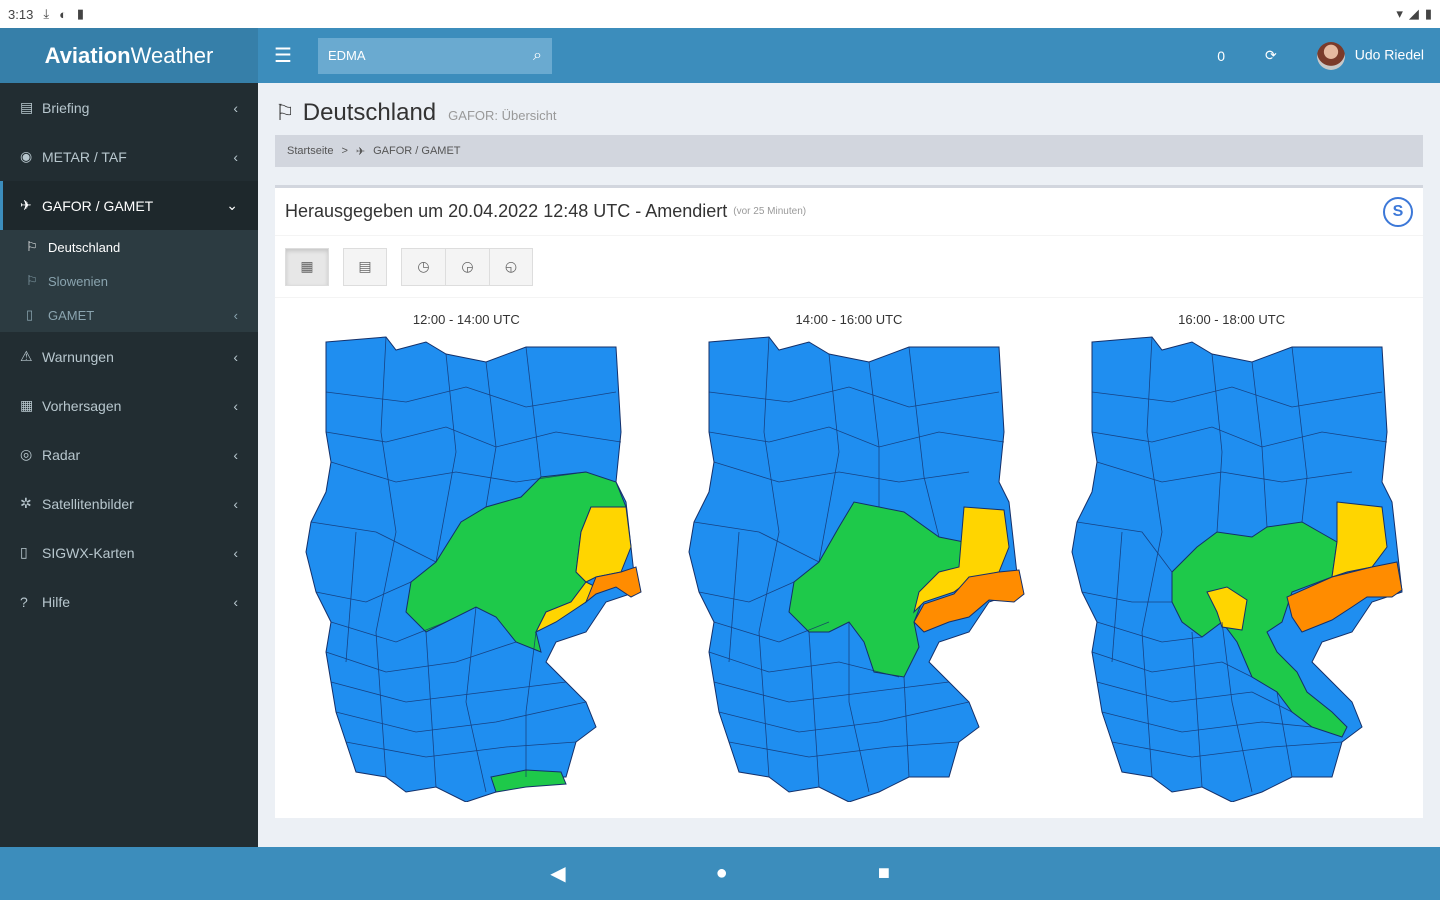 This screenshot has height=900, width=1440. Describe the element at coordinates (80, 13) in the screenshot. I see `clipboard-icon: ▮` at that location.